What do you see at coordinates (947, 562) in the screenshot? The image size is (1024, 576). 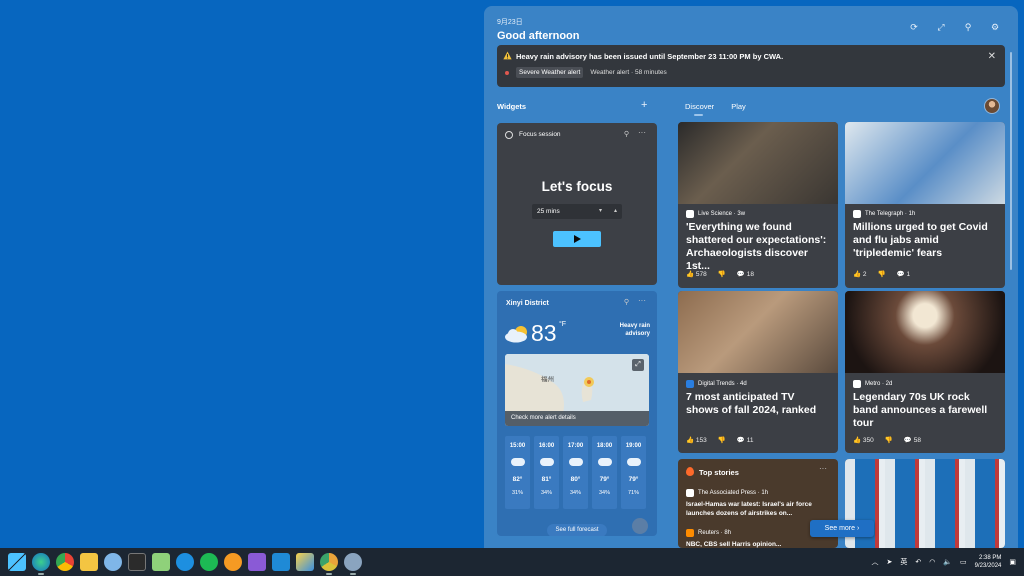 I see `volume-icon: 🔈` at bounding box center [947, 562].